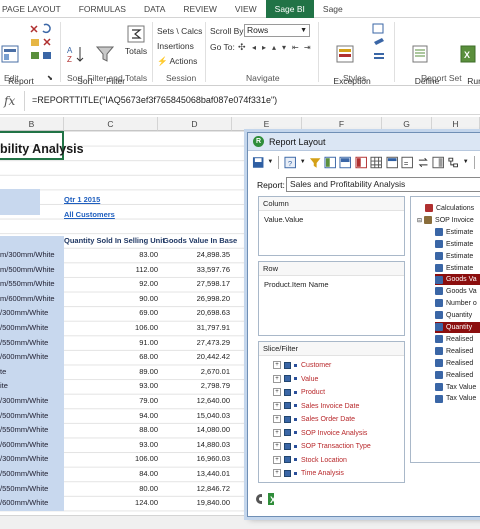  I want to click on product-name-cell: m/600mm/White, so click(32, 299).